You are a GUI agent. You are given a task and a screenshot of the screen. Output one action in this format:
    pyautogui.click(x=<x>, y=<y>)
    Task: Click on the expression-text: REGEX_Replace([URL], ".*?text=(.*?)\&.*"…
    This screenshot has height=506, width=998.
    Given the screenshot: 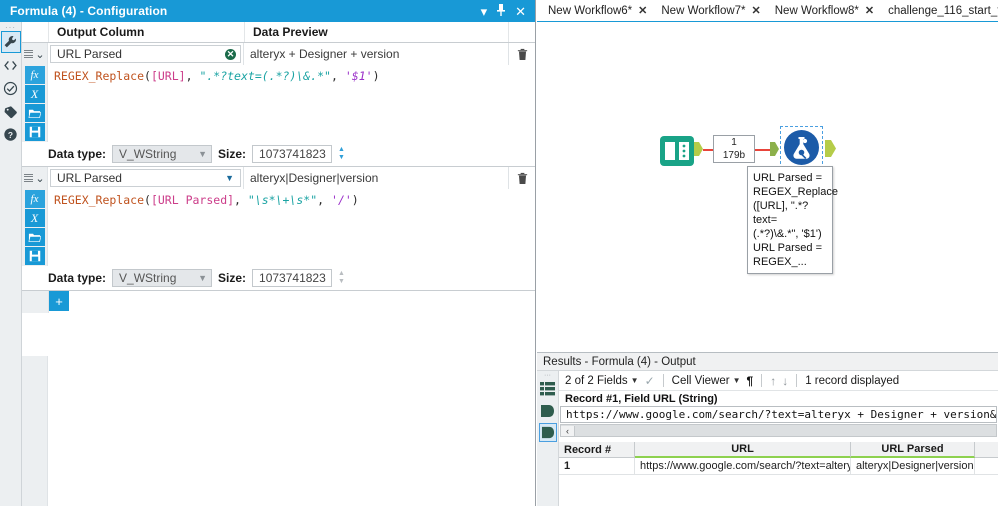 What is the action you would take?
    pyautogui.click(x=291, y=103)
    